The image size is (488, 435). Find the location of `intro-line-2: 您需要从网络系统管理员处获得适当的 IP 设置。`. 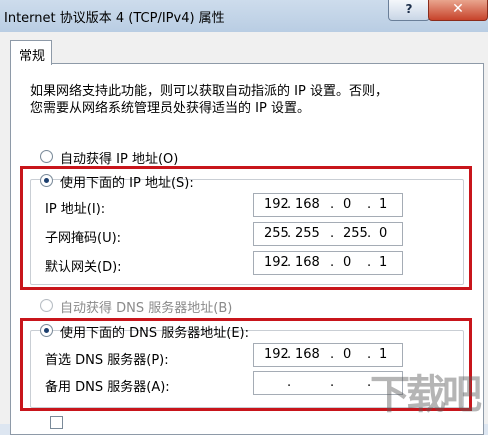

intro-line-2: 您需要从网络系统管理员处获得适当的 IP 设置。 is located at coordinates (170, 108).